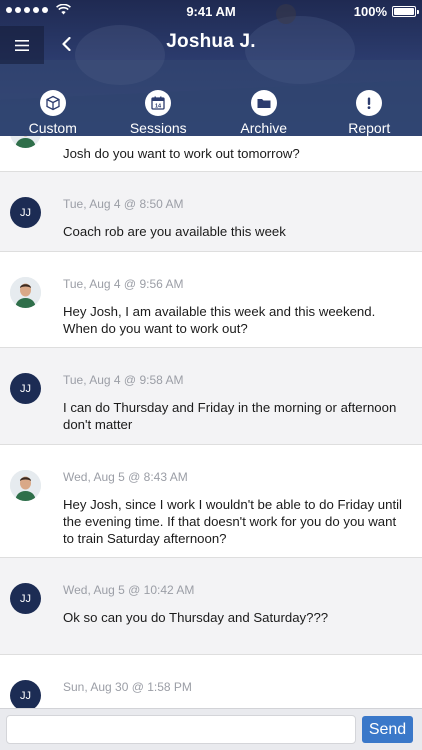 The height and width of the screenshot is (750, 422). What do you see at coordinates (52, 103) in the screenshot?
I see `cube-icon` at bounding box center [52, 103].